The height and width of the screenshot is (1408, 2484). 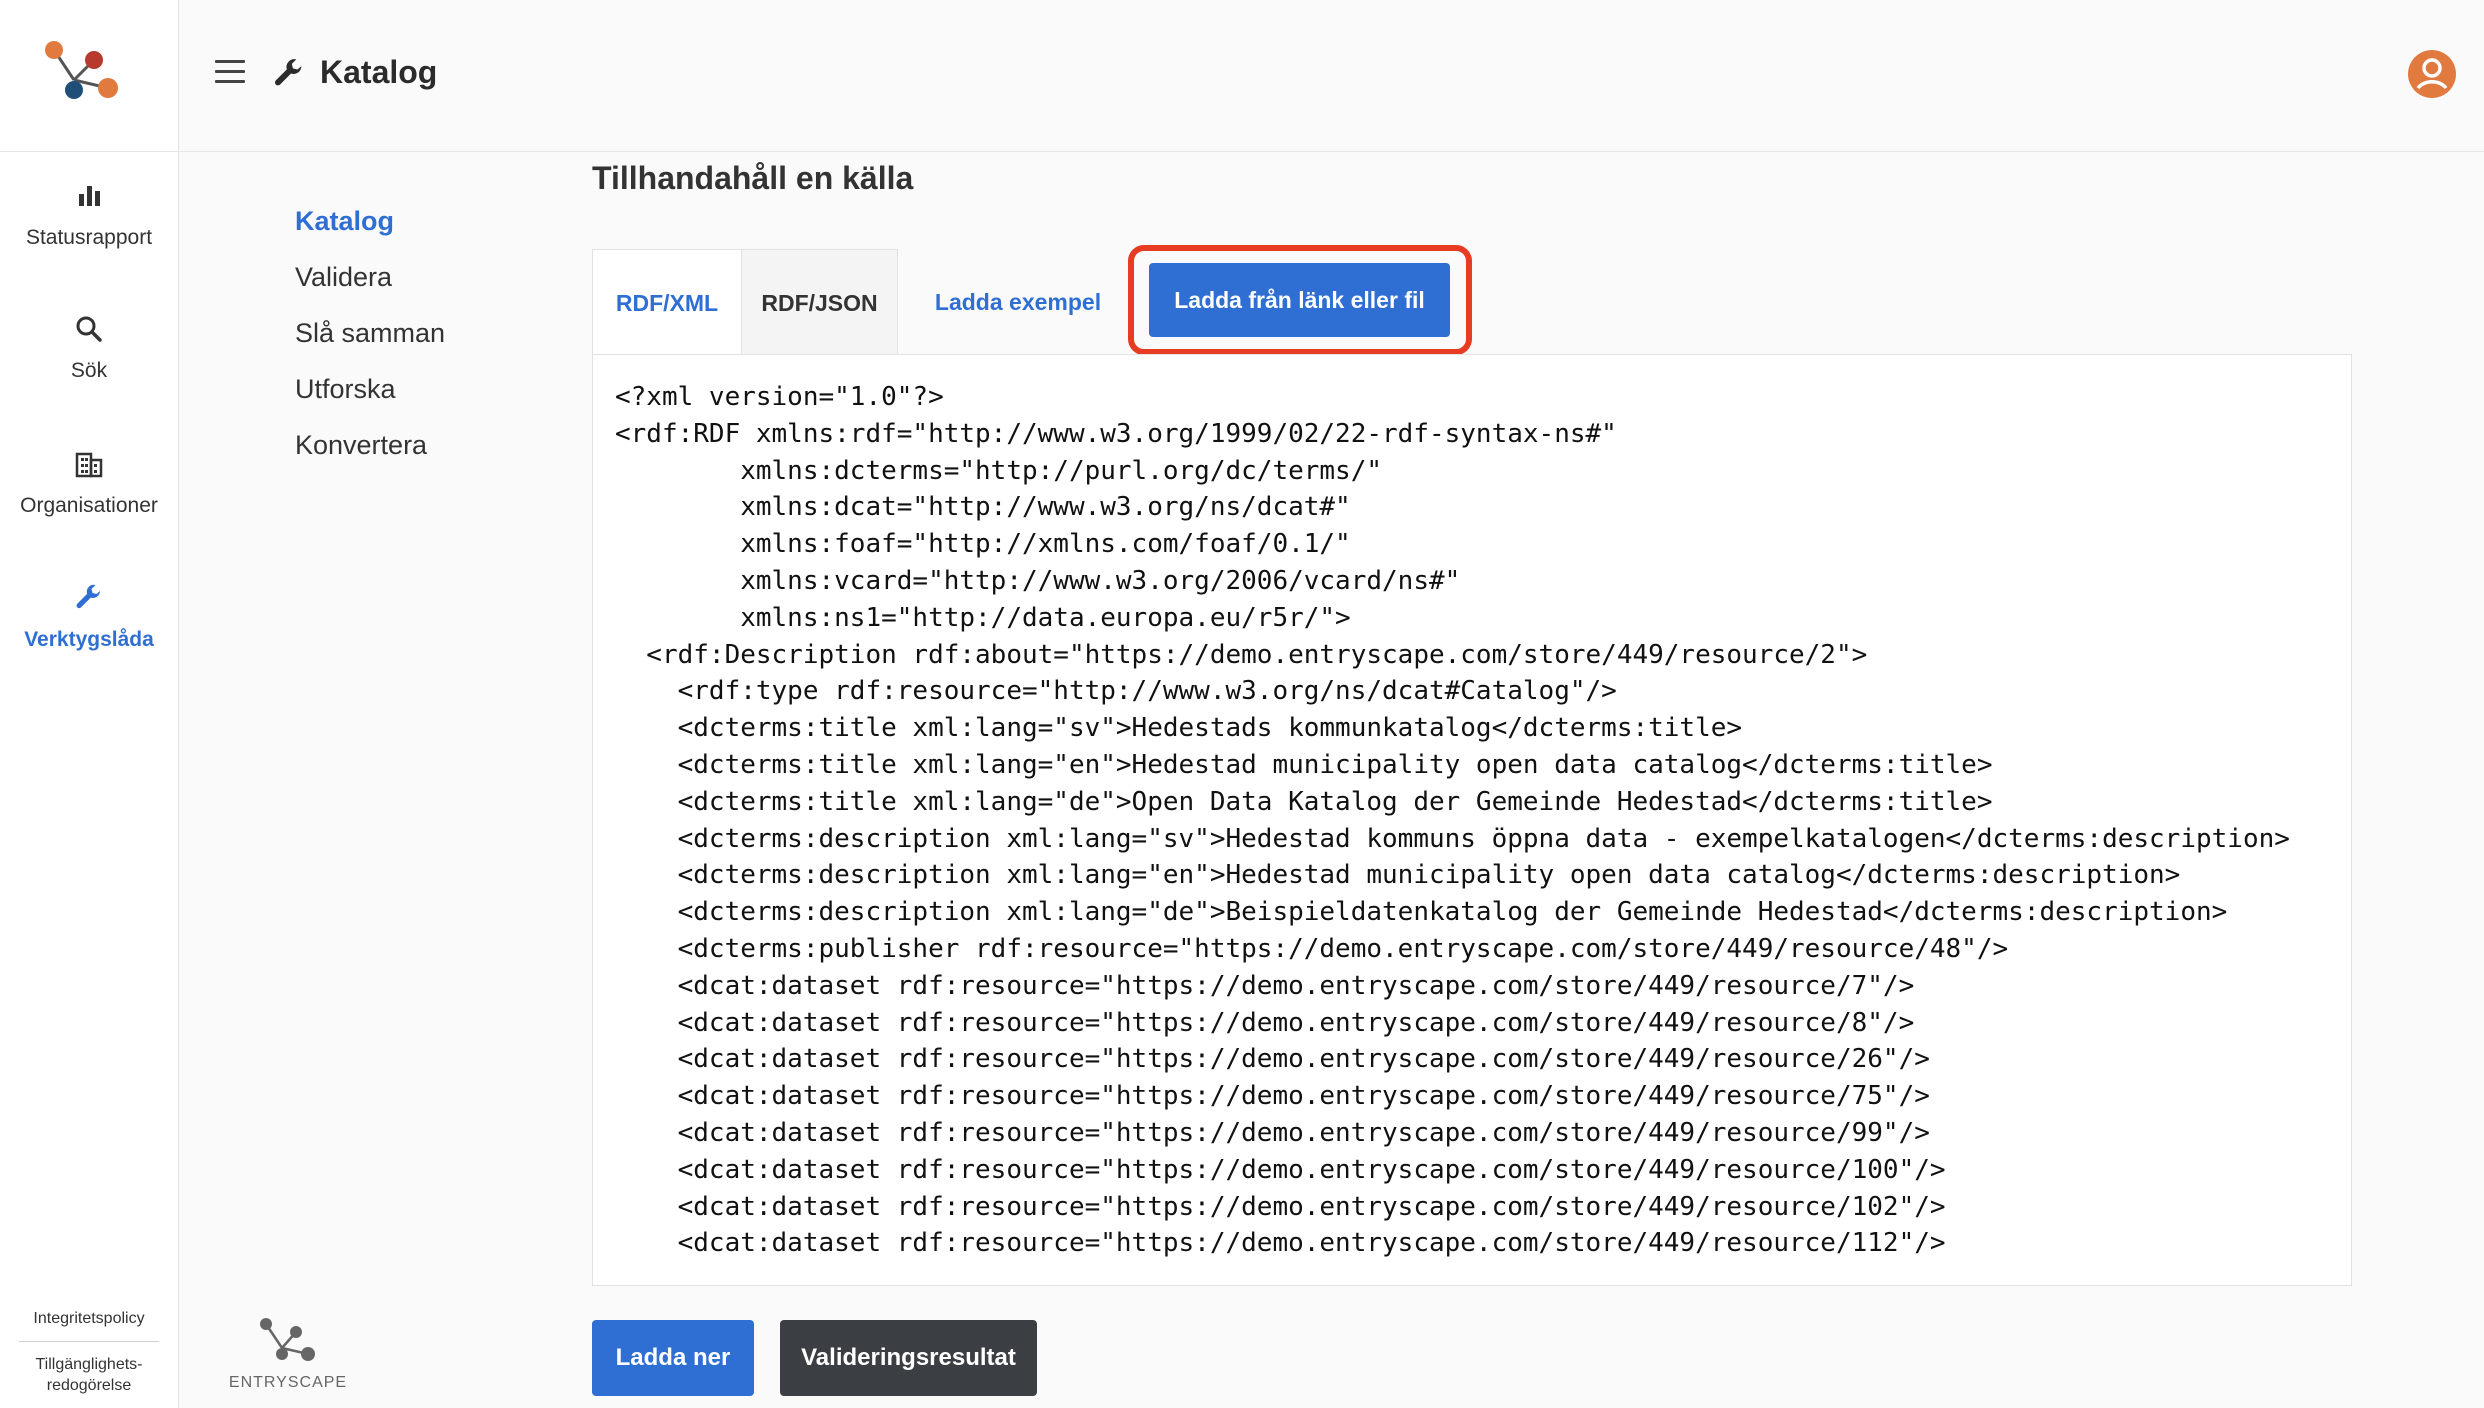 I want to click on tab-rdf-xml: RDF/XML, so click(x=667, y=302).